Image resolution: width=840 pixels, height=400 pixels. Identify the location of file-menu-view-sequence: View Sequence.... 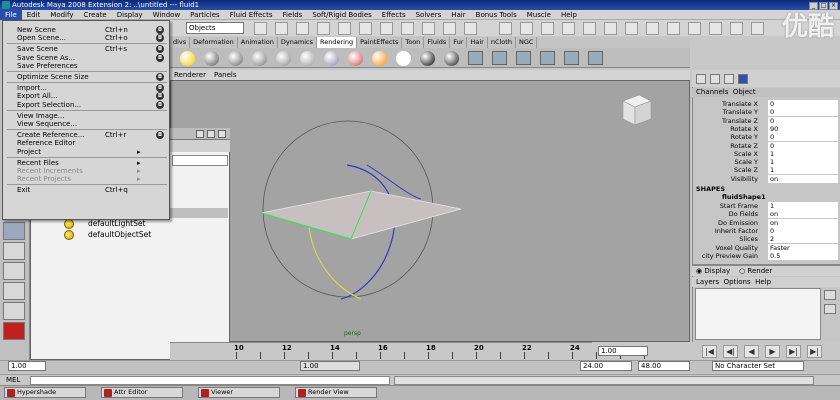
(47, 124).